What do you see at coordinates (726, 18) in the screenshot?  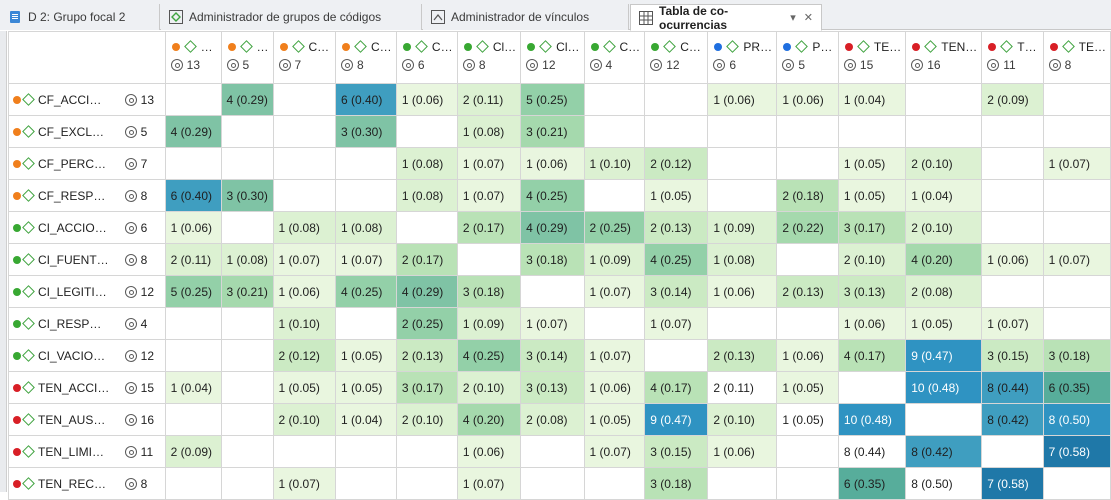 I see `tab-cooccurrence-table: Tabla de co-ocurrencias ▾ ✕` at bounding box center [726, 18].